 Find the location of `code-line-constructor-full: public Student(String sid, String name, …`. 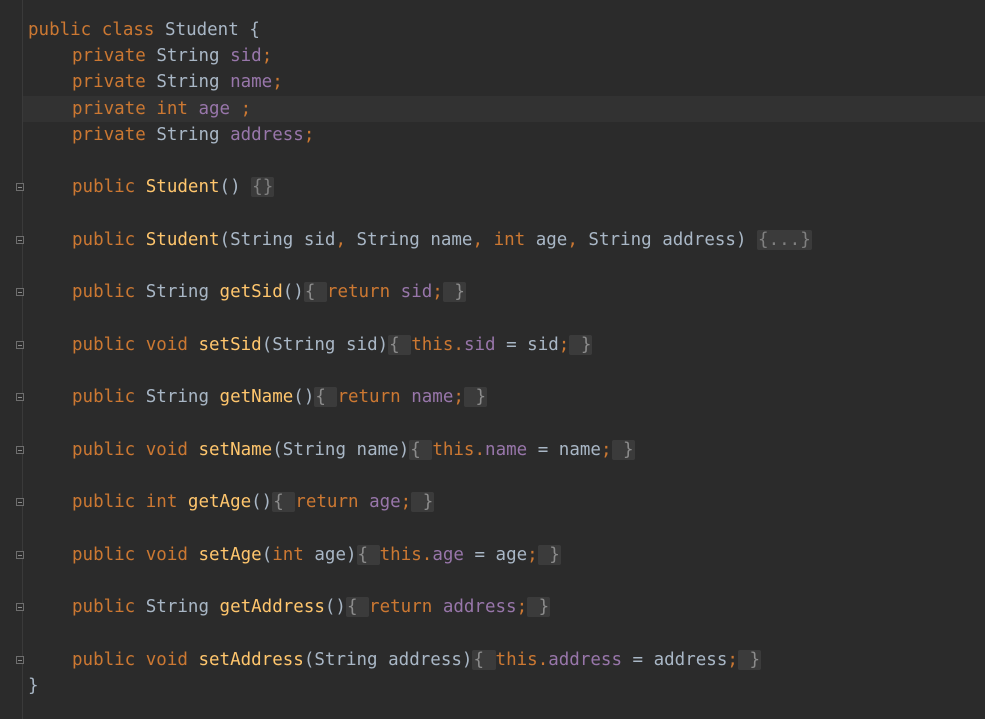

code-line-constructor-full: public Student(String sid, String name, … is located at coordinates (420, 240).